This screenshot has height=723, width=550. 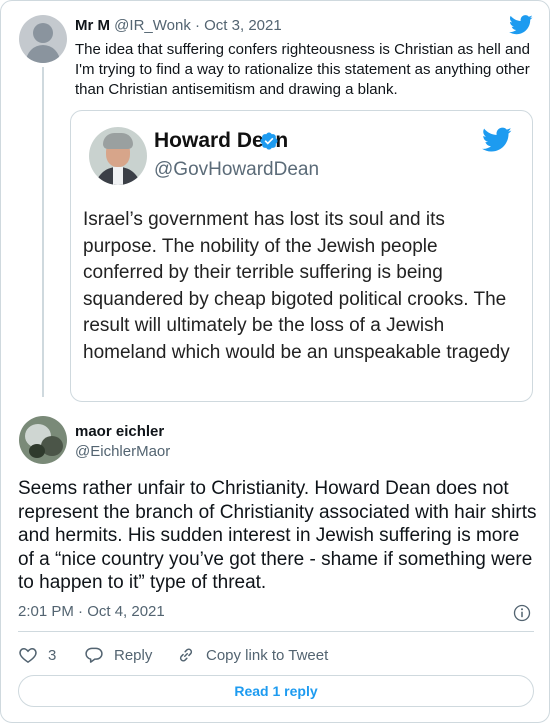 I want to click on copy-link-button: Copy link to Tweet, so click(x=252, y=655).